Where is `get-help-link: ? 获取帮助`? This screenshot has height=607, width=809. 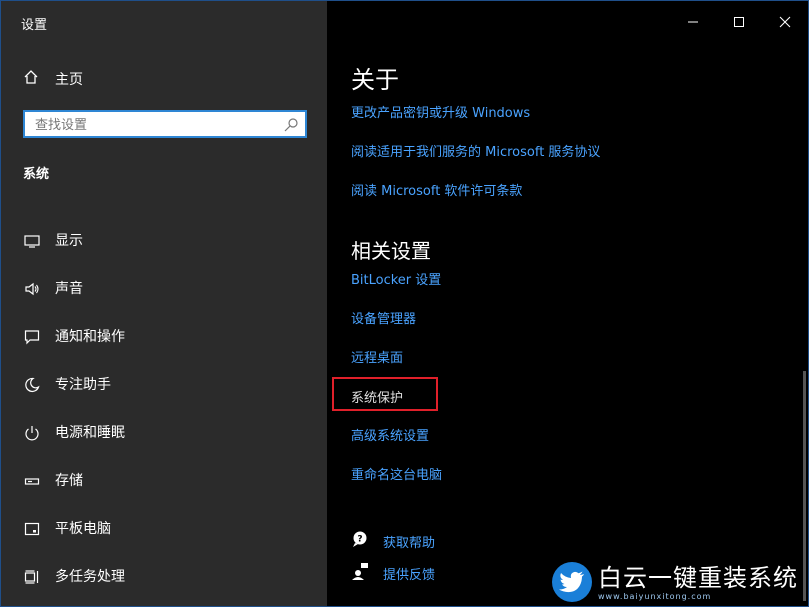
get-help-link: ? 获取帮助 is located at coordinates (393, 541).